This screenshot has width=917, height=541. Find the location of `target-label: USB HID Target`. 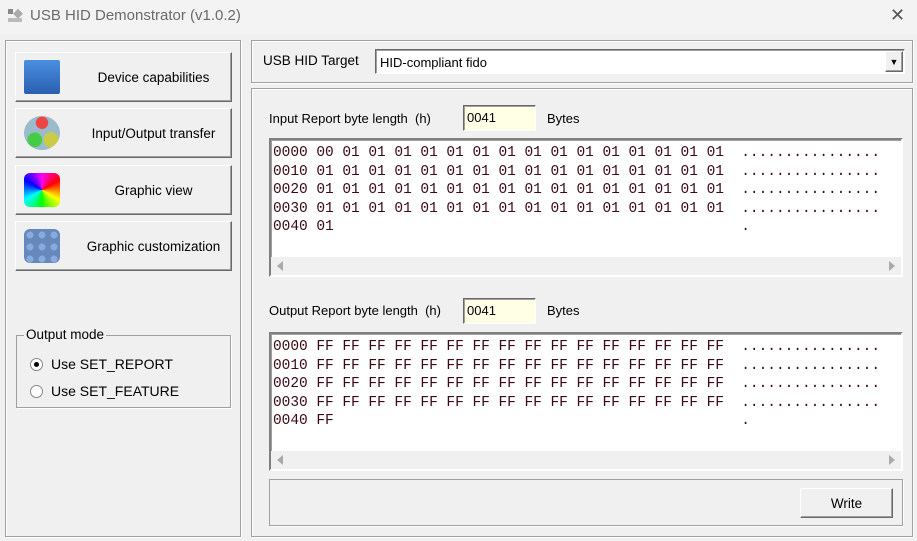

target-label: USB HID Target is located at coordinates (311, 60).